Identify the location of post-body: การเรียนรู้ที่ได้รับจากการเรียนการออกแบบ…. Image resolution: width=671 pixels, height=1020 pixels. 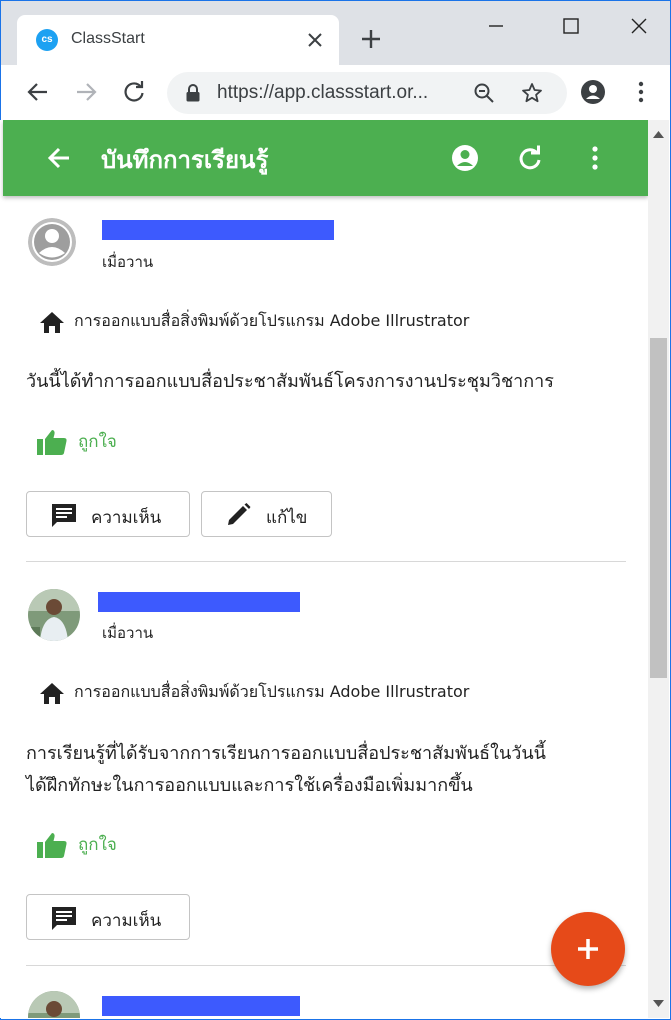
(331, 770).